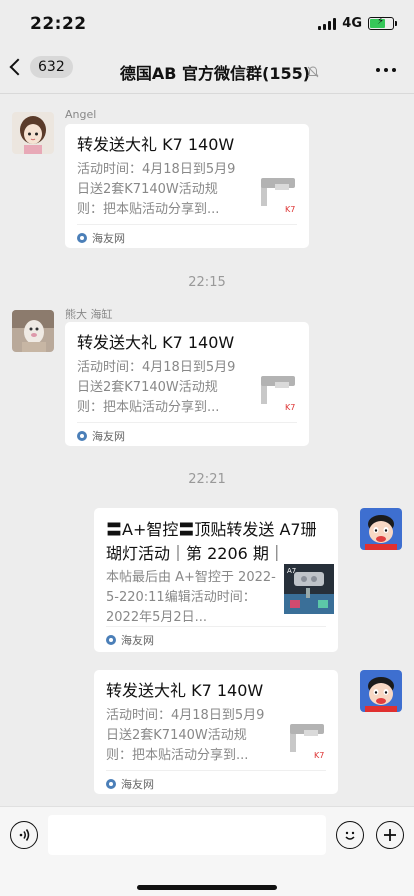  What do you see at coordinates (207, 24) in the screenshot?
I see `status-bar: 22:22 4G ⚡` at bounding box center [207, 24].